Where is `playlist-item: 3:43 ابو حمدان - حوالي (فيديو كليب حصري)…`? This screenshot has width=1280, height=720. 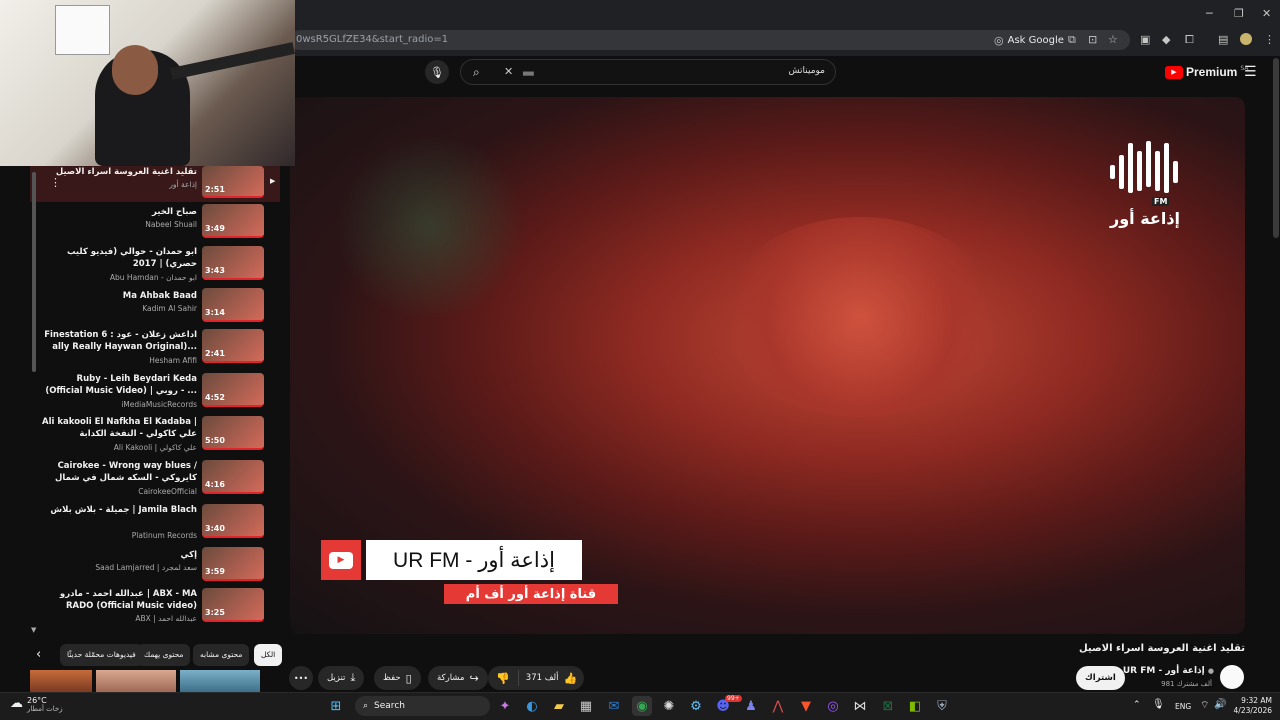
playlist-item: 3:43 ابو حمدان - حوالي (فيديو كليب حصري)… is located at coordinates (155, 267).